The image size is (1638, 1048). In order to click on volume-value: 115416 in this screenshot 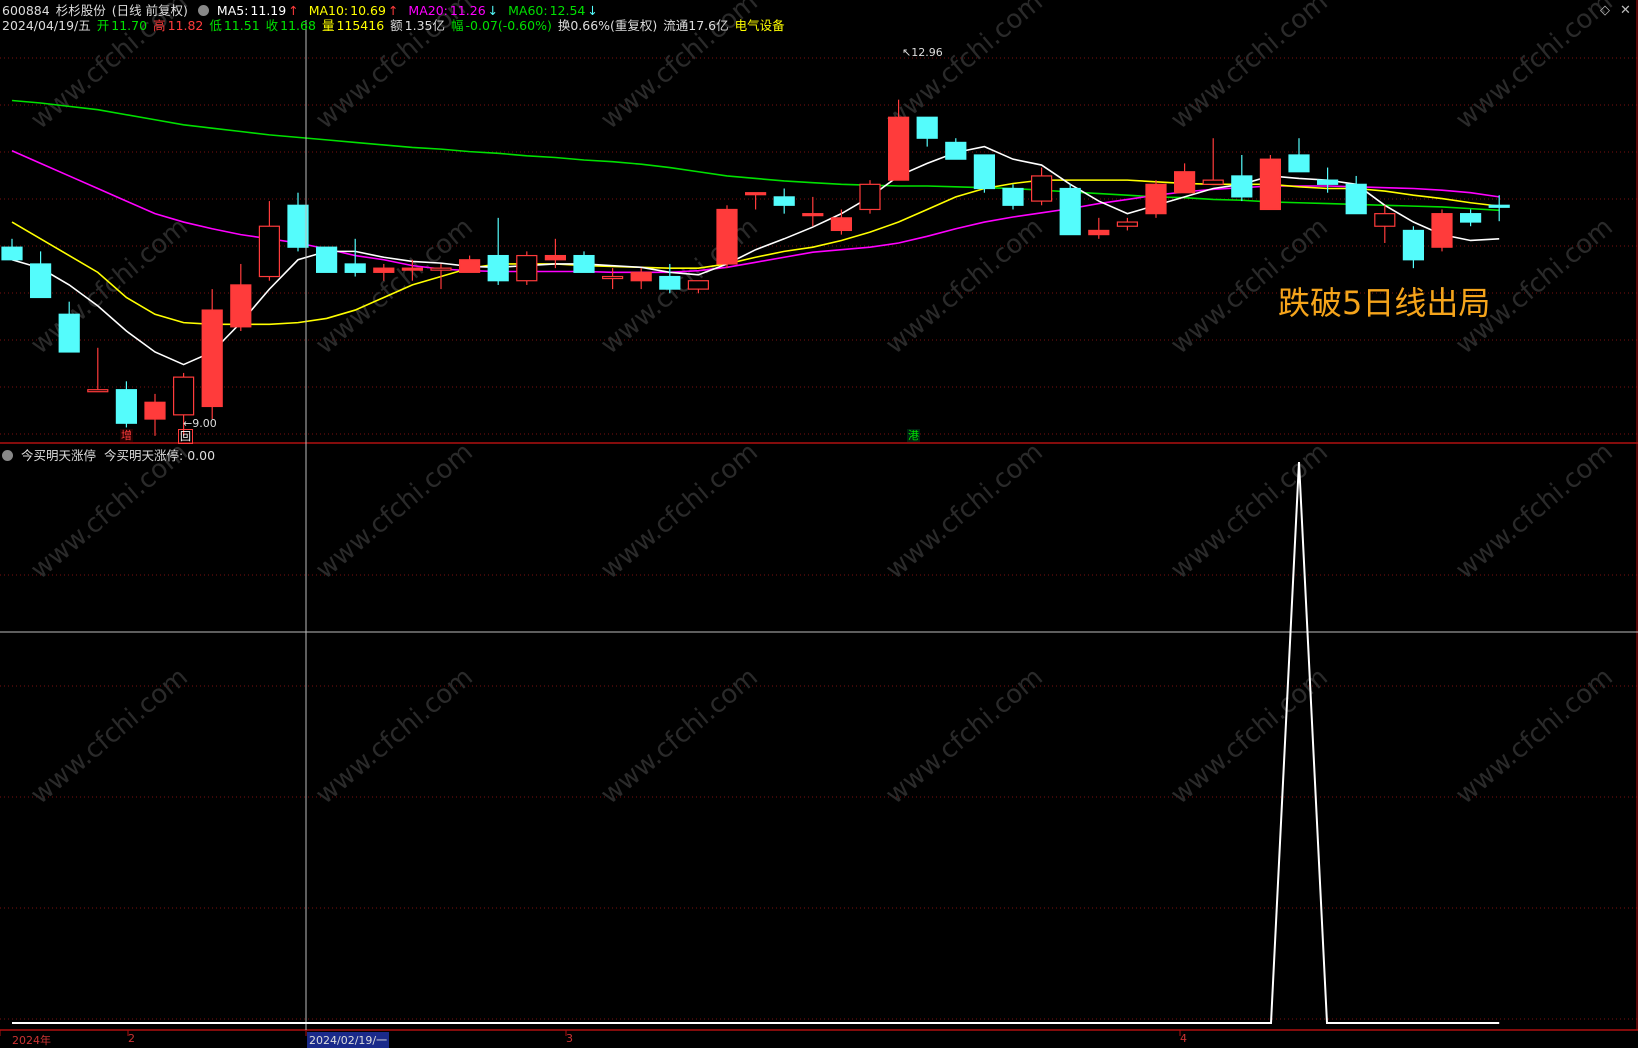, I will do `click(360, 25)`.